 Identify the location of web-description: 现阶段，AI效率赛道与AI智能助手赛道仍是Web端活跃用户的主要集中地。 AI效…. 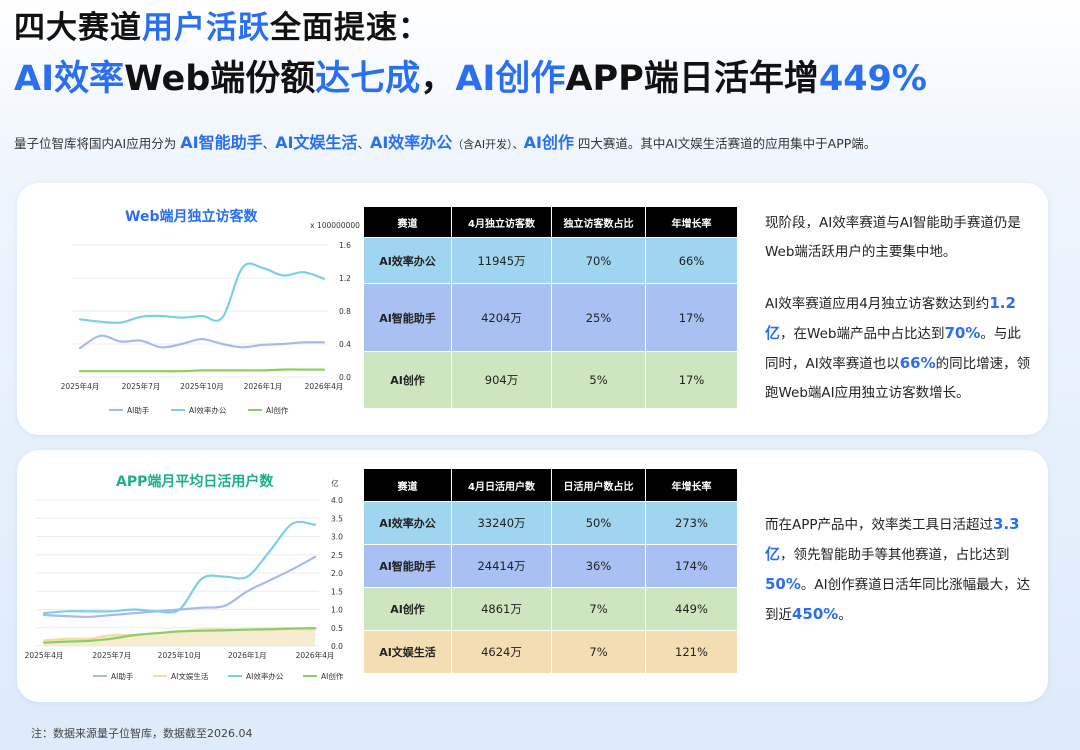
(898, 308).